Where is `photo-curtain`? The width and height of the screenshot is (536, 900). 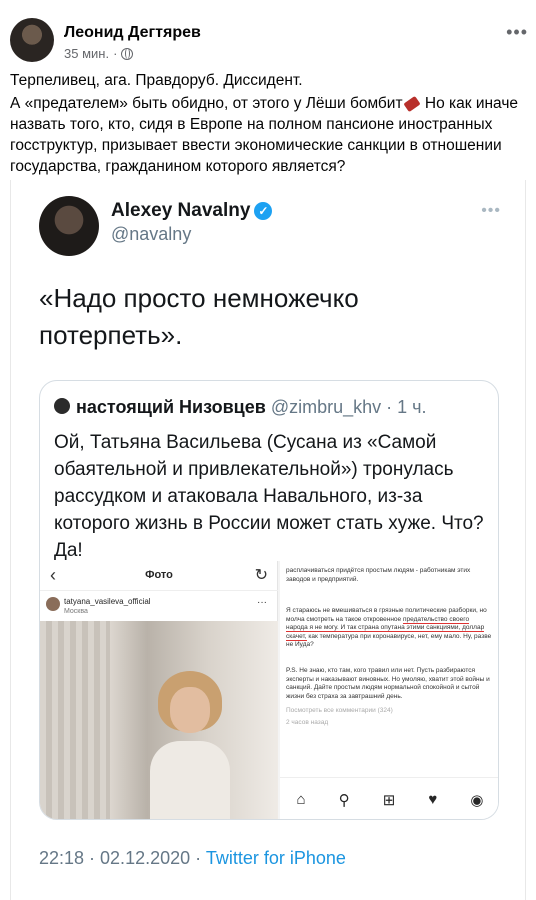
photo-curtain is located at coordinates (75, 720).